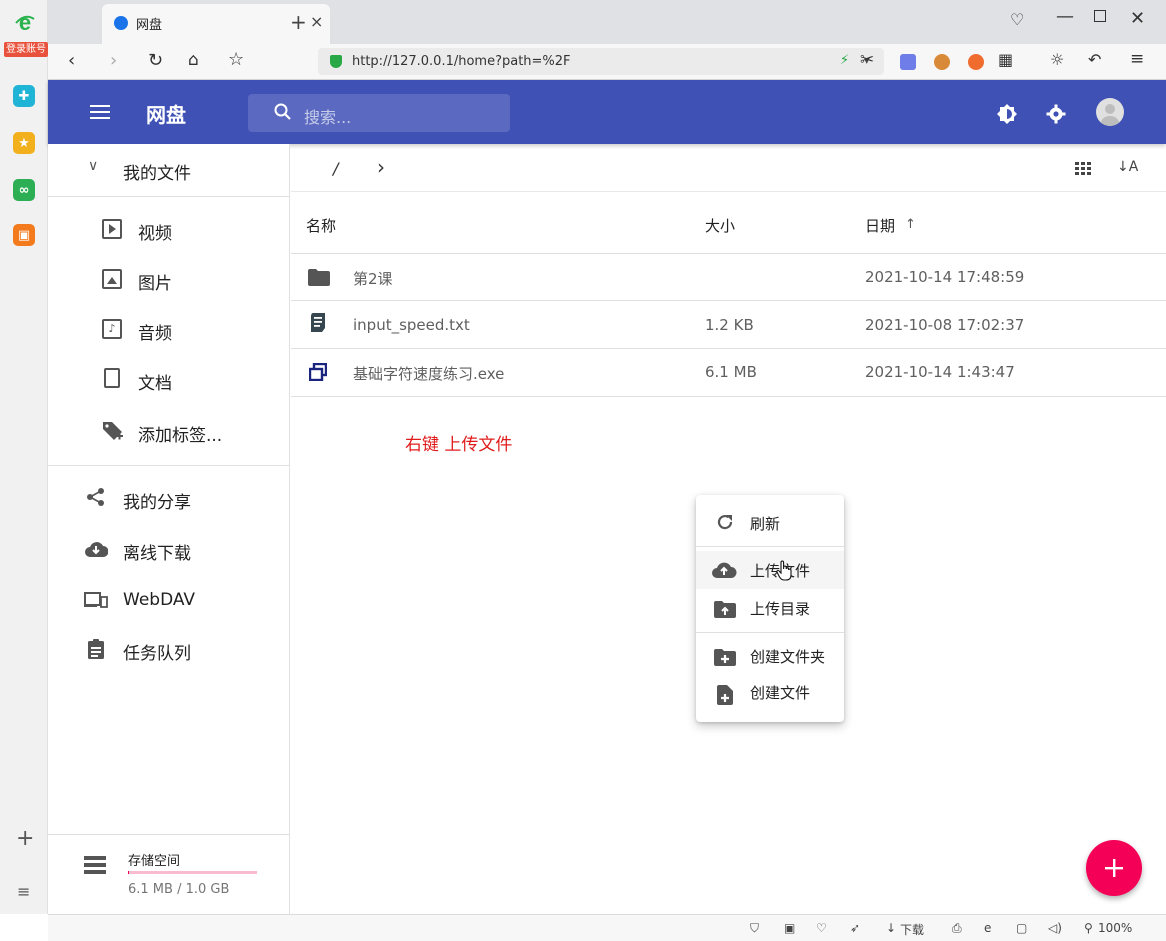 The image size is (1166, 941). I want to click on table-header: 名称 大小 日期 ↑, so click(728, 227).